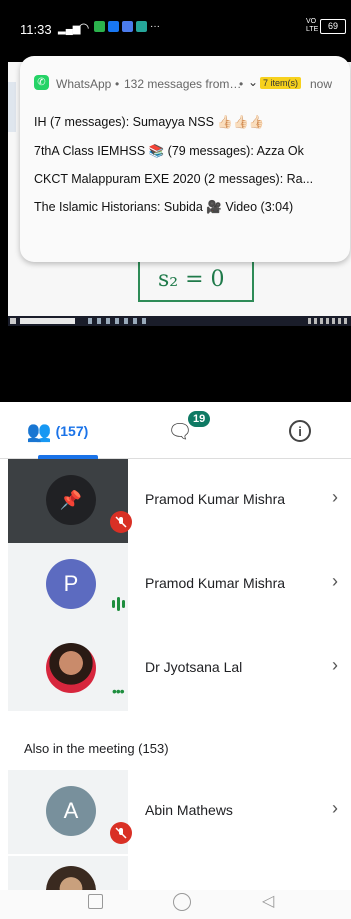 The width and height of the screenshot is (351, 919). What do you see at coordinates (333, 26) in the screenshot?
I see `battery-icon: 69` at bounding box center [333, 26].